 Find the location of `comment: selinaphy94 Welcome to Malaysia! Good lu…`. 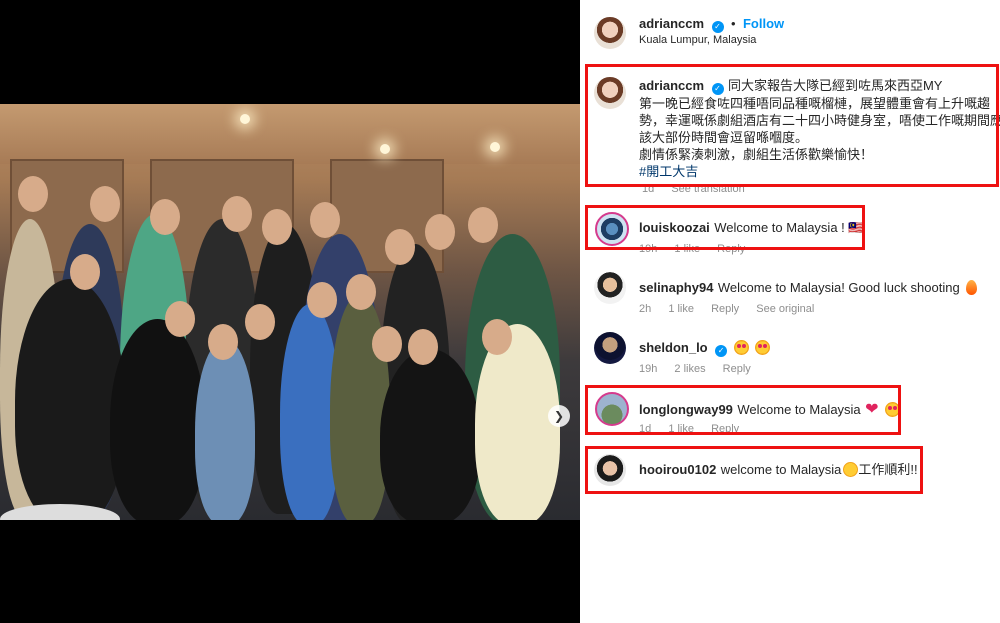

comment: selinaphy94 Welcome to Malaysia! Good lu… is located at coordinates (808, 288).